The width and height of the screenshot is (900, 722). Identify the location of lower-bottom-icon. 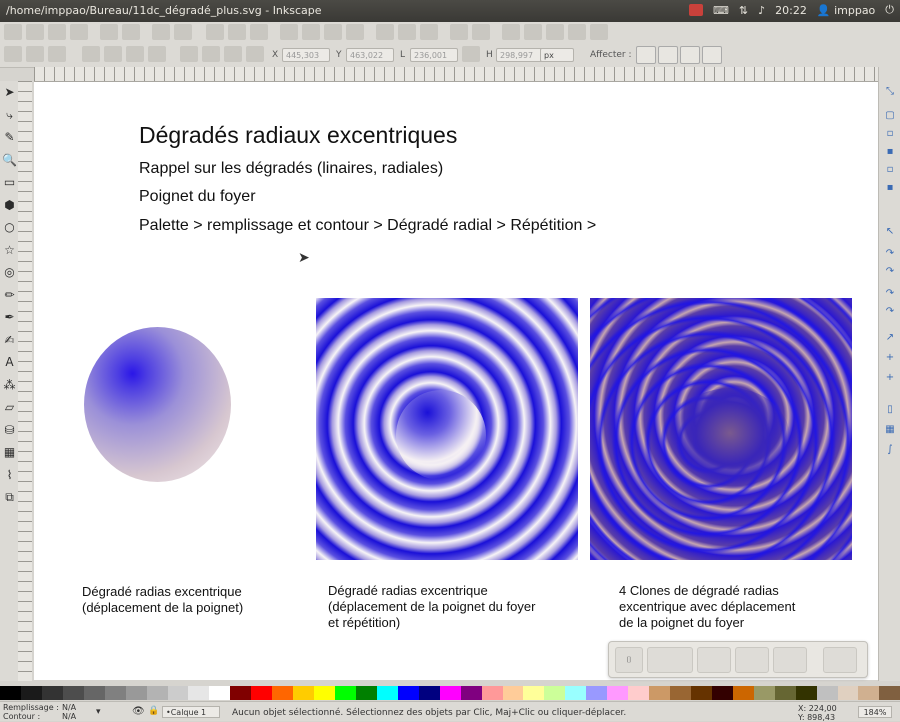
(255, 54).